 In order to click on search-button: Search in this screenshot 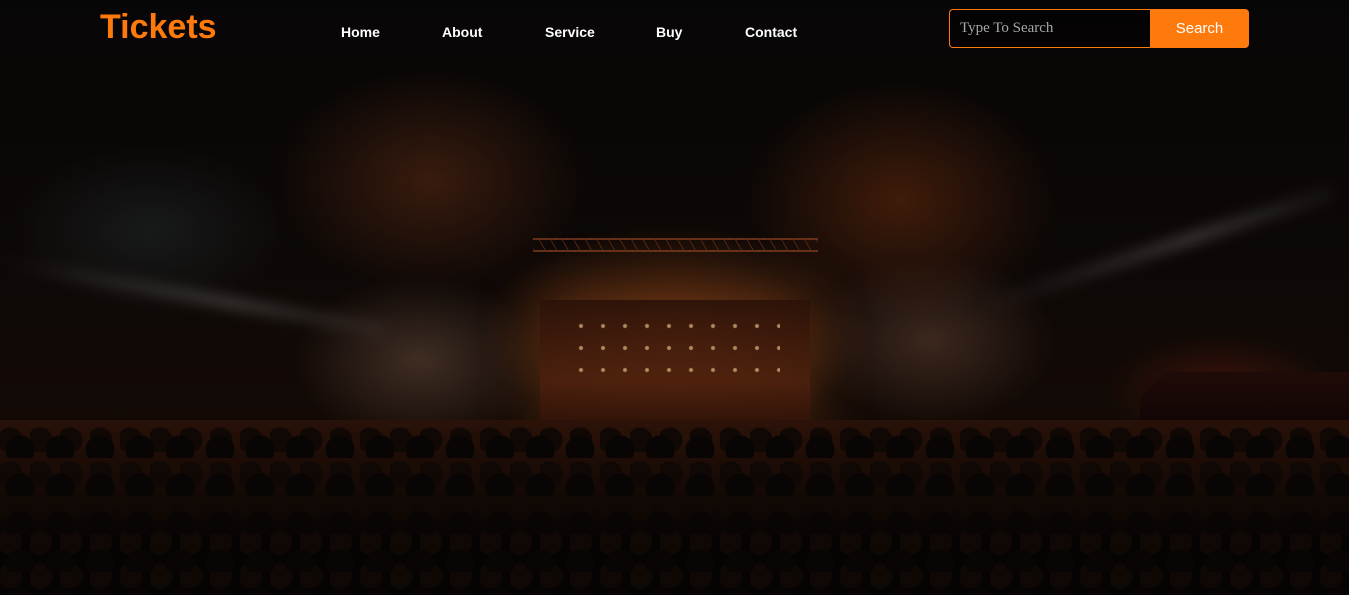, I will do `click(1199, 28)`.